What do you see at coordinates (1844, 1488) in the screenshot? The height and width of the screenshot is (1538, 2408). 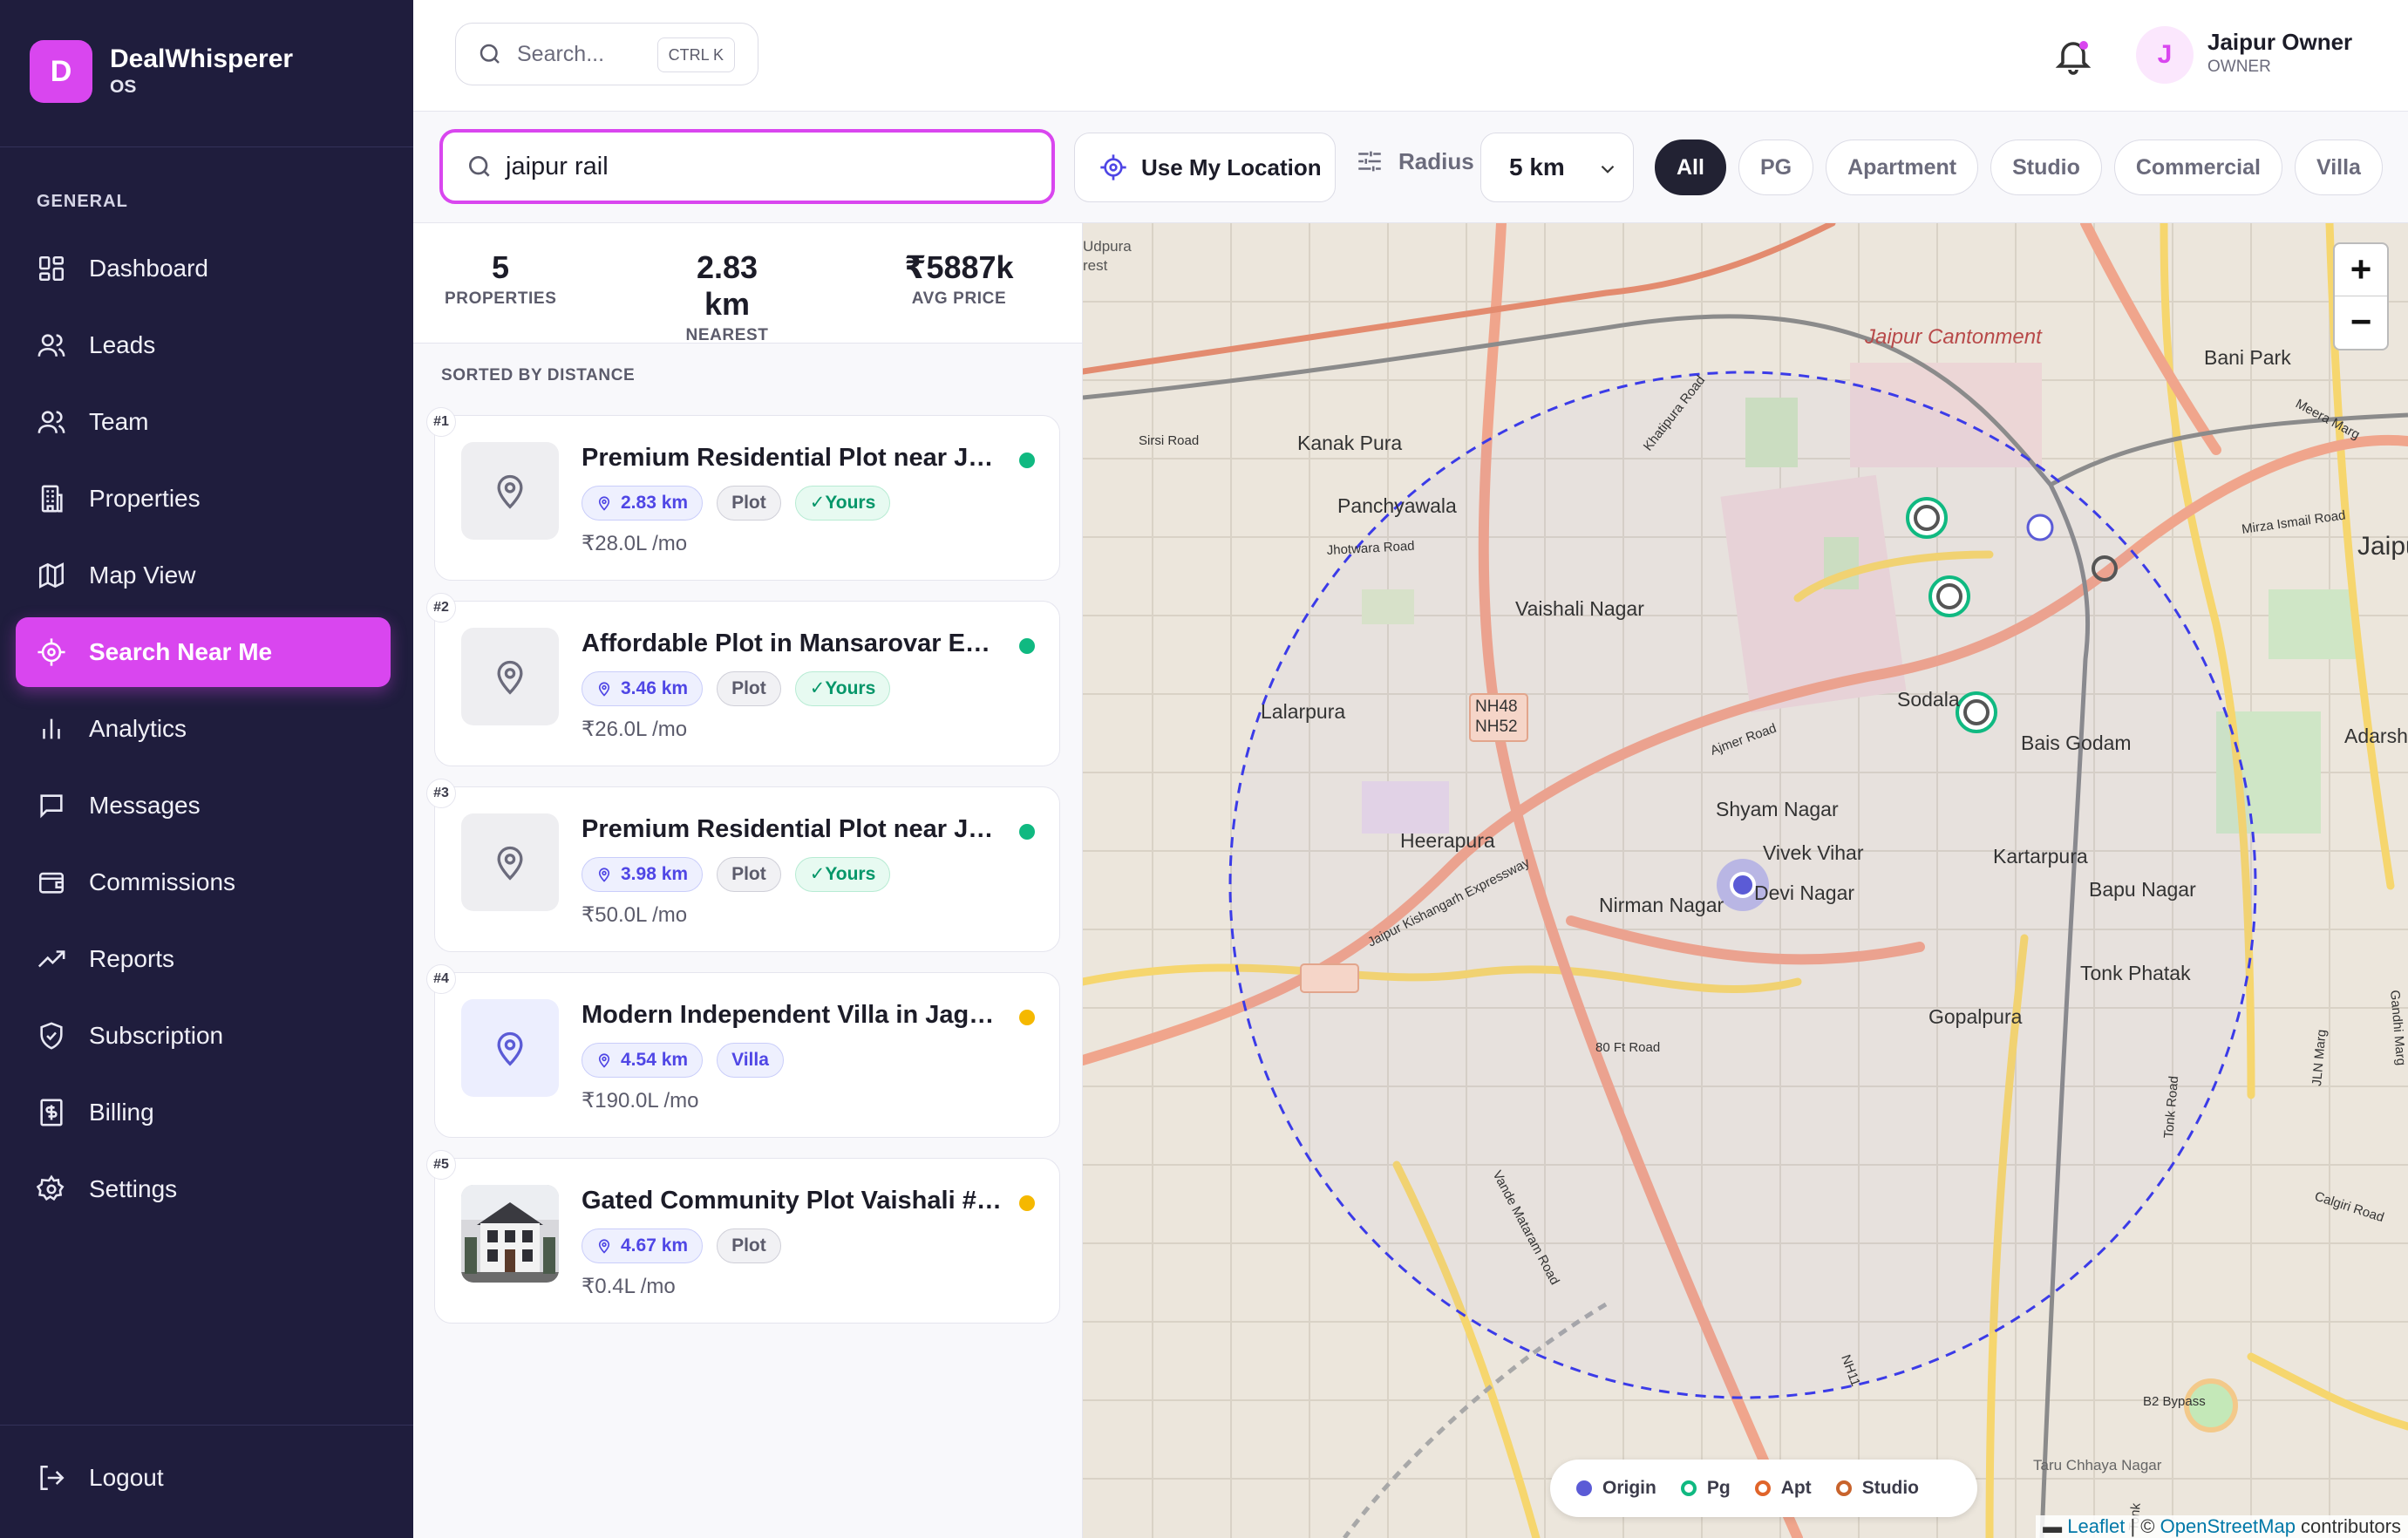 I see `studio-ring-icon` at bounding box center [1844, 1488].